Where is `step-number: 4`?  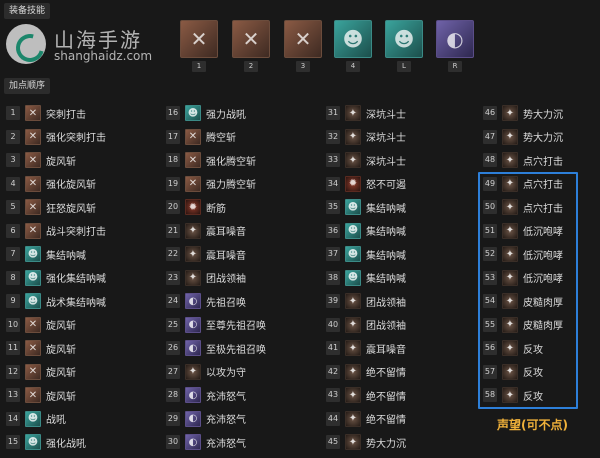
step-number: 4 is located at coordinates (13, 183).